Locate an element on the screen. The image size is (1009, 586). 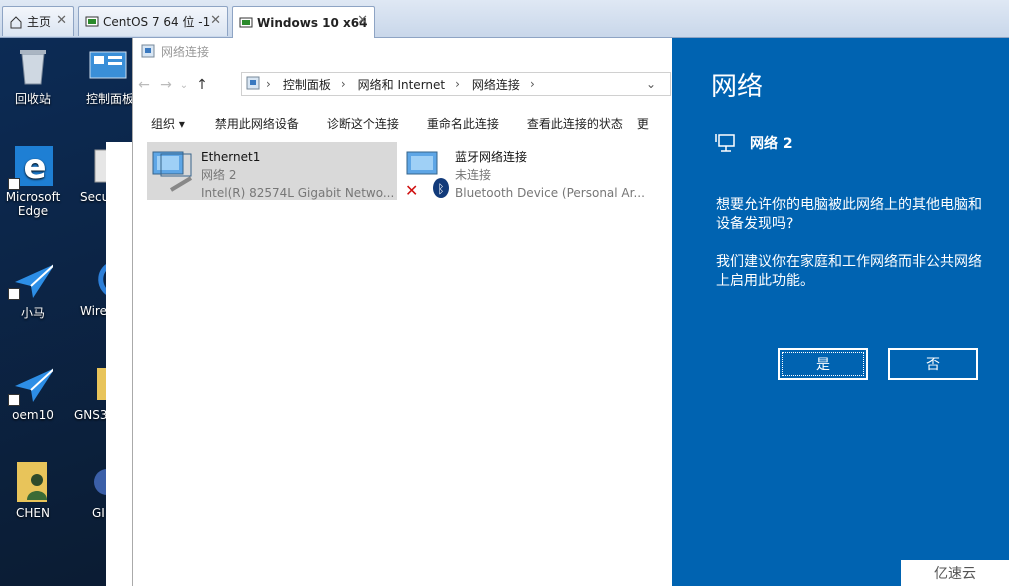
desktop-icon-oem10: oem10 is located at coordinates (34, 393).